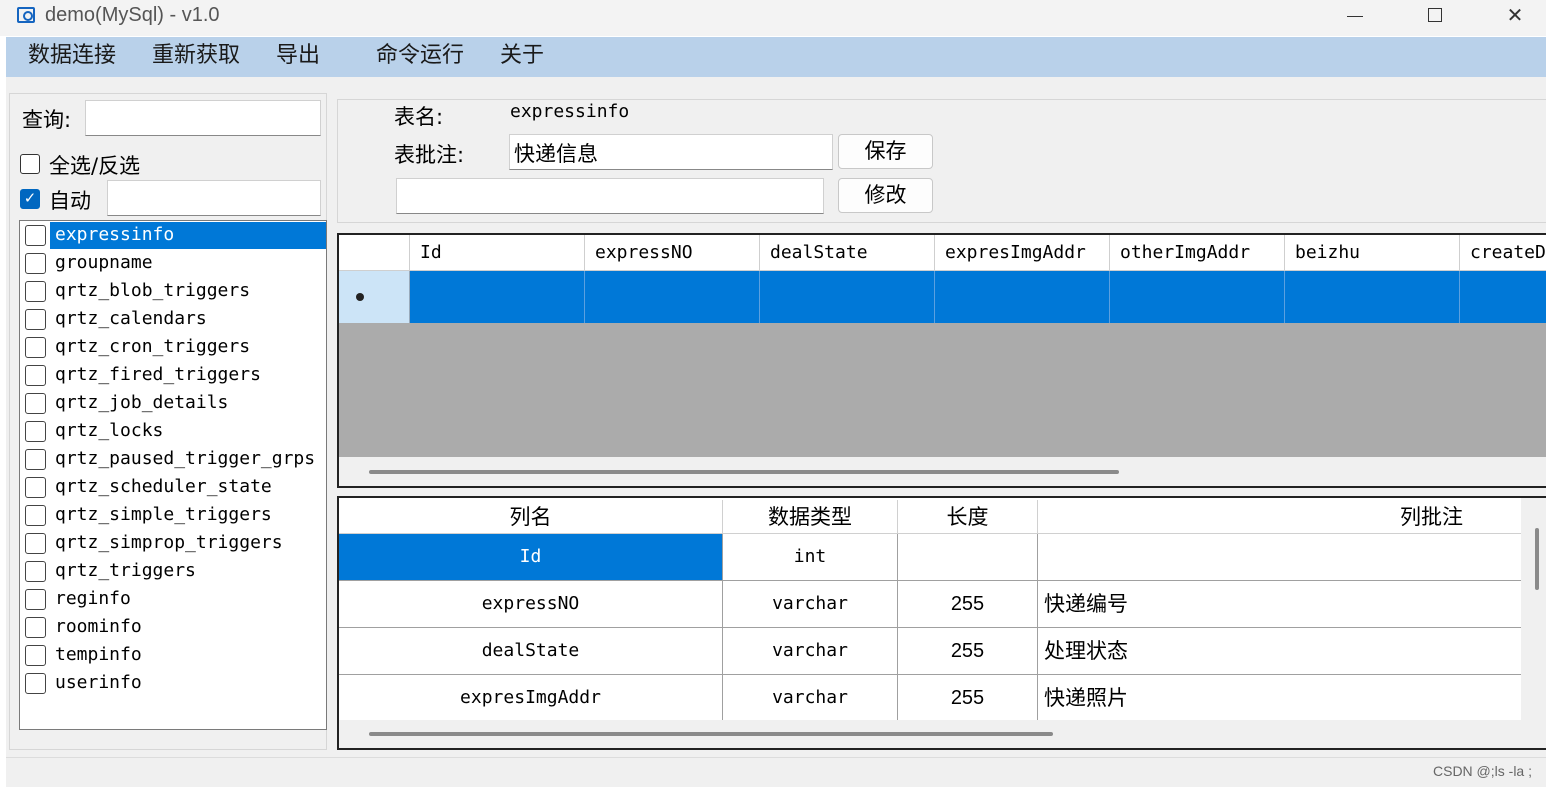 Image resolution: width=1546 pixels, height=787 pixels. I want to click on extra-input, so click(610, 196).